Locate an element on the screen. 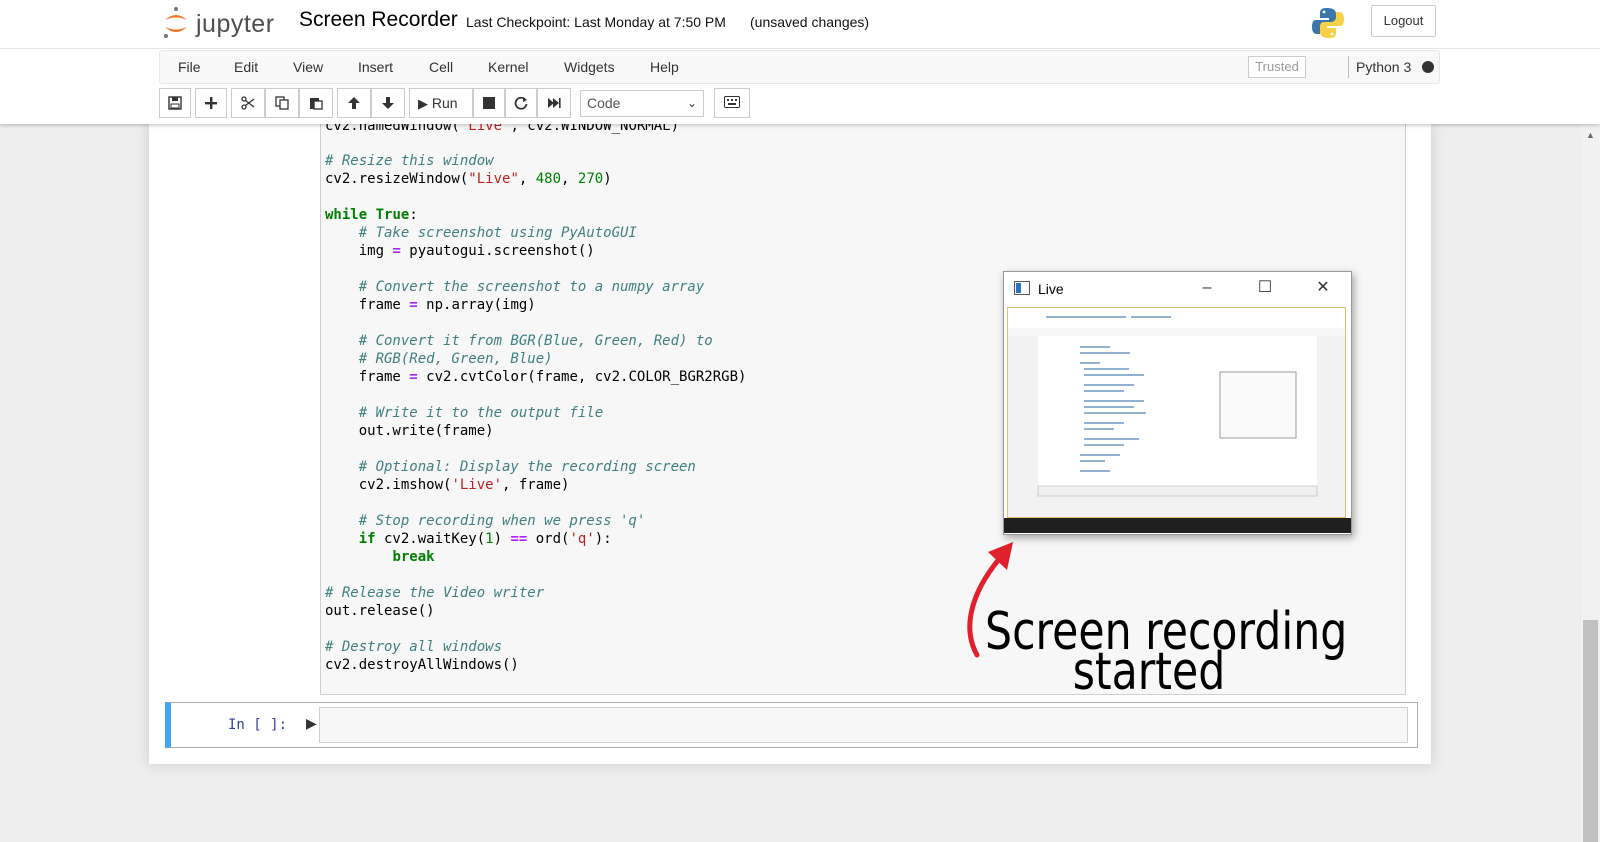 The width and height of the screenshot is (1600, 842). restart-button is located at coordinates (521, 103).